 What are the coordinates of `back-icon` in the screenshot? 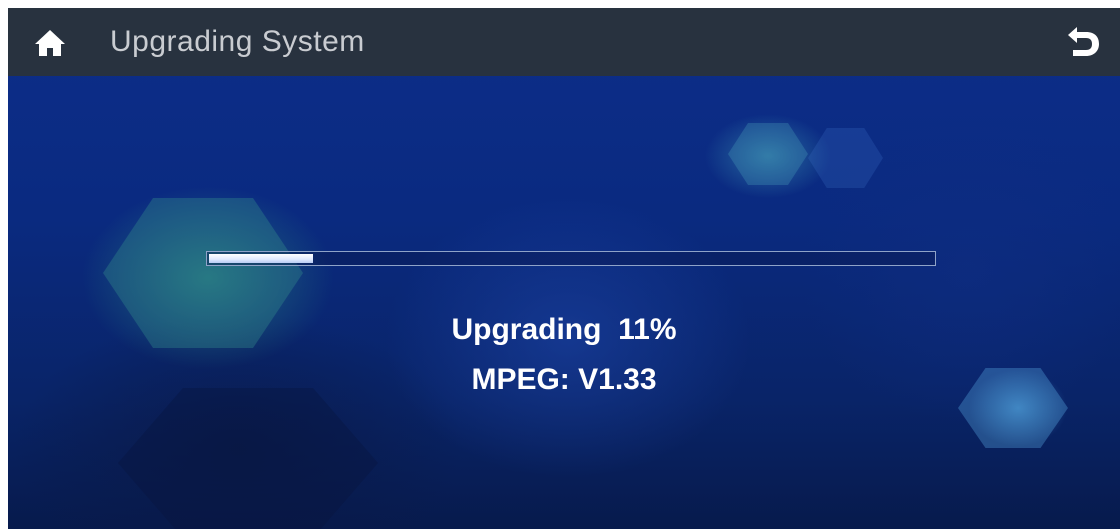 It's located at (1083, 42).